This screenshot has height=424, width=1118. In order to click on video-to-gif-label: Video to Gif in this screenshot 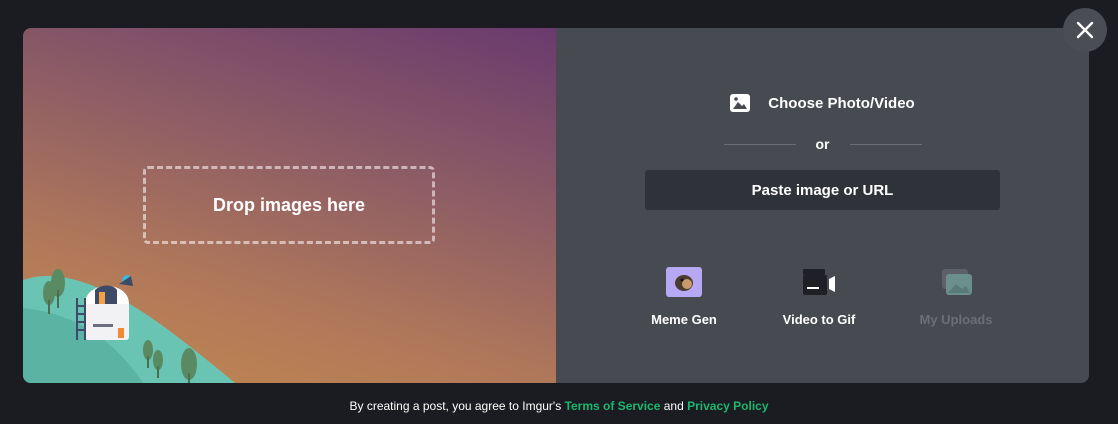, I will do `click(819, 319)`.